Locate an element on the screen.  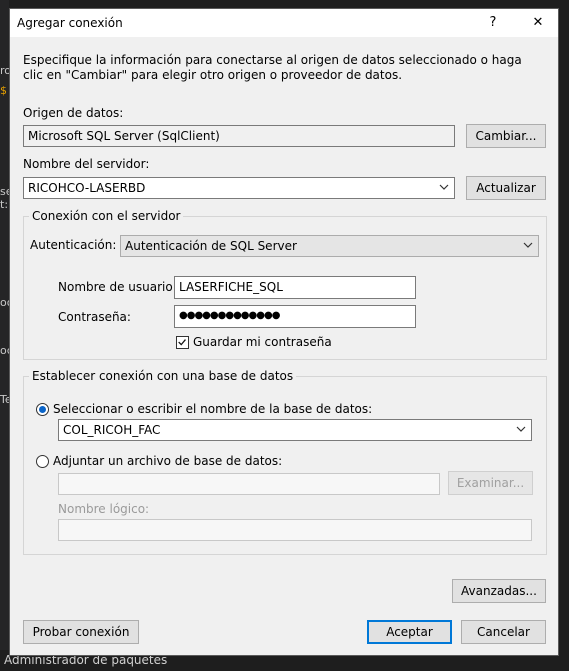
username-value: LASERFICHE_SQL is located at coordinates (231, 287).